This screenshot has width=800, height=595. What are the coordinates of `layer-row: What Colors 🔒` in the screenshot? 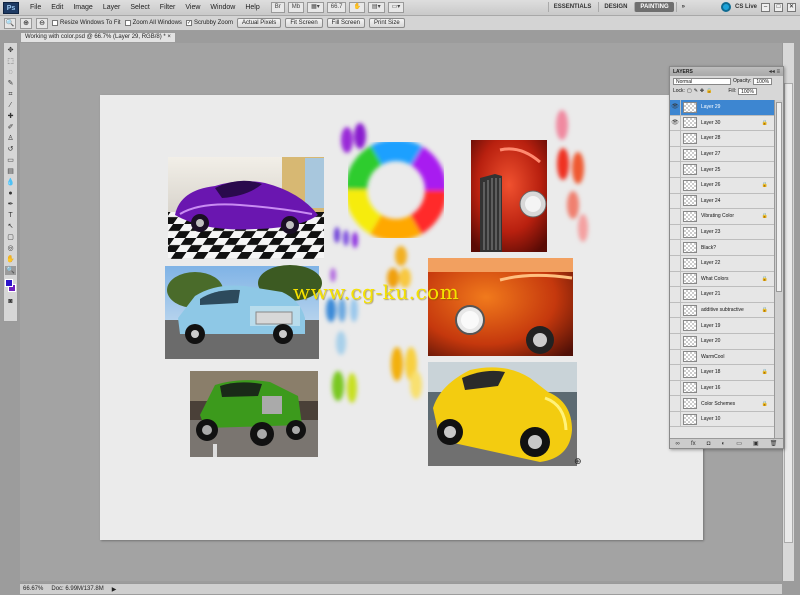 It's located at (722, 279).